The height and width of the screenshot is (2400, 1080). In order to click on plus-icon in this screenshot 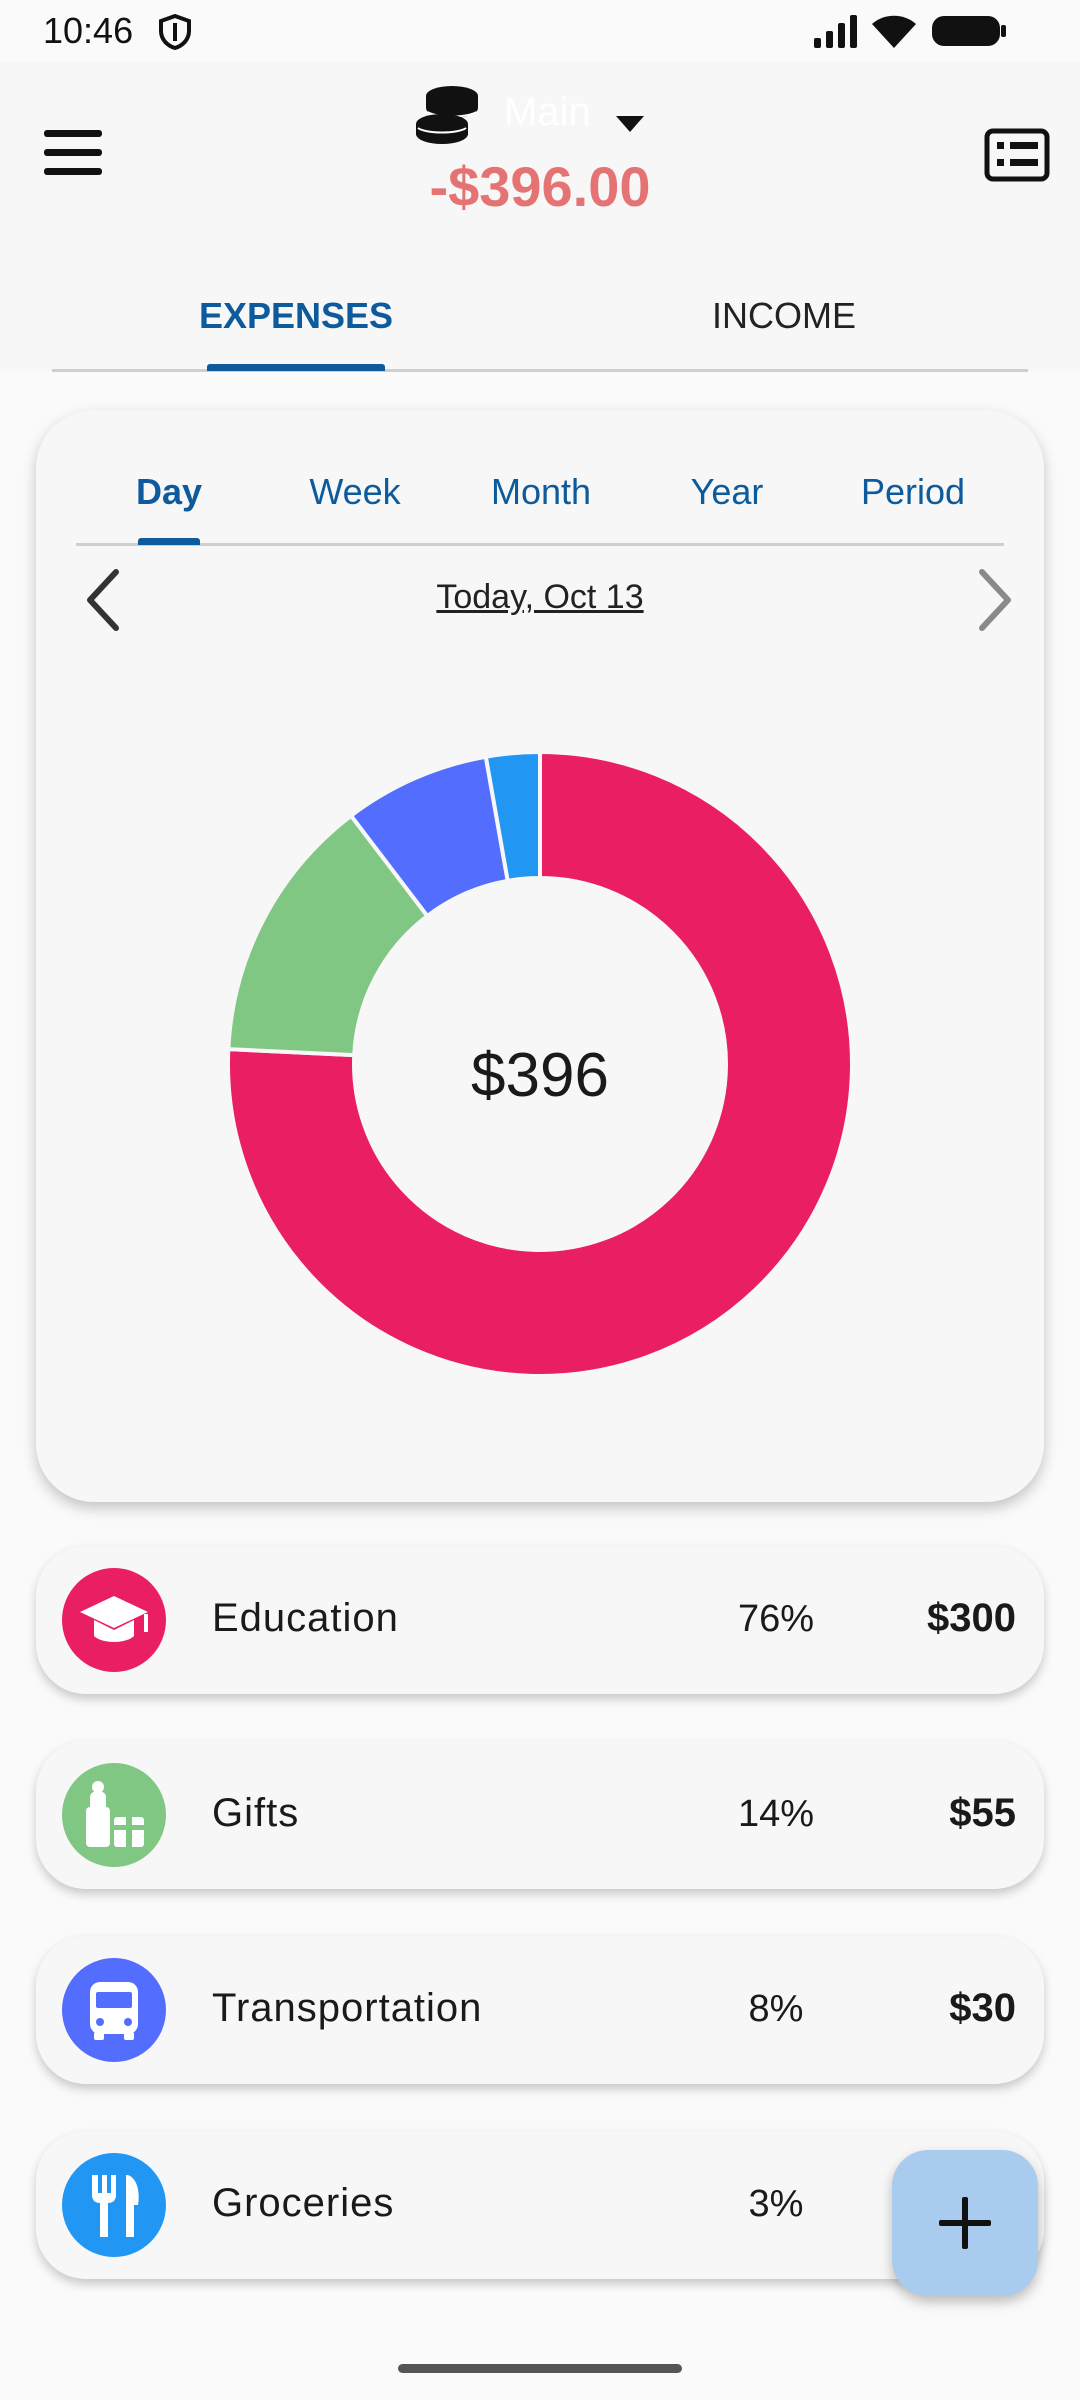, I will do `click(965, 2223)`.